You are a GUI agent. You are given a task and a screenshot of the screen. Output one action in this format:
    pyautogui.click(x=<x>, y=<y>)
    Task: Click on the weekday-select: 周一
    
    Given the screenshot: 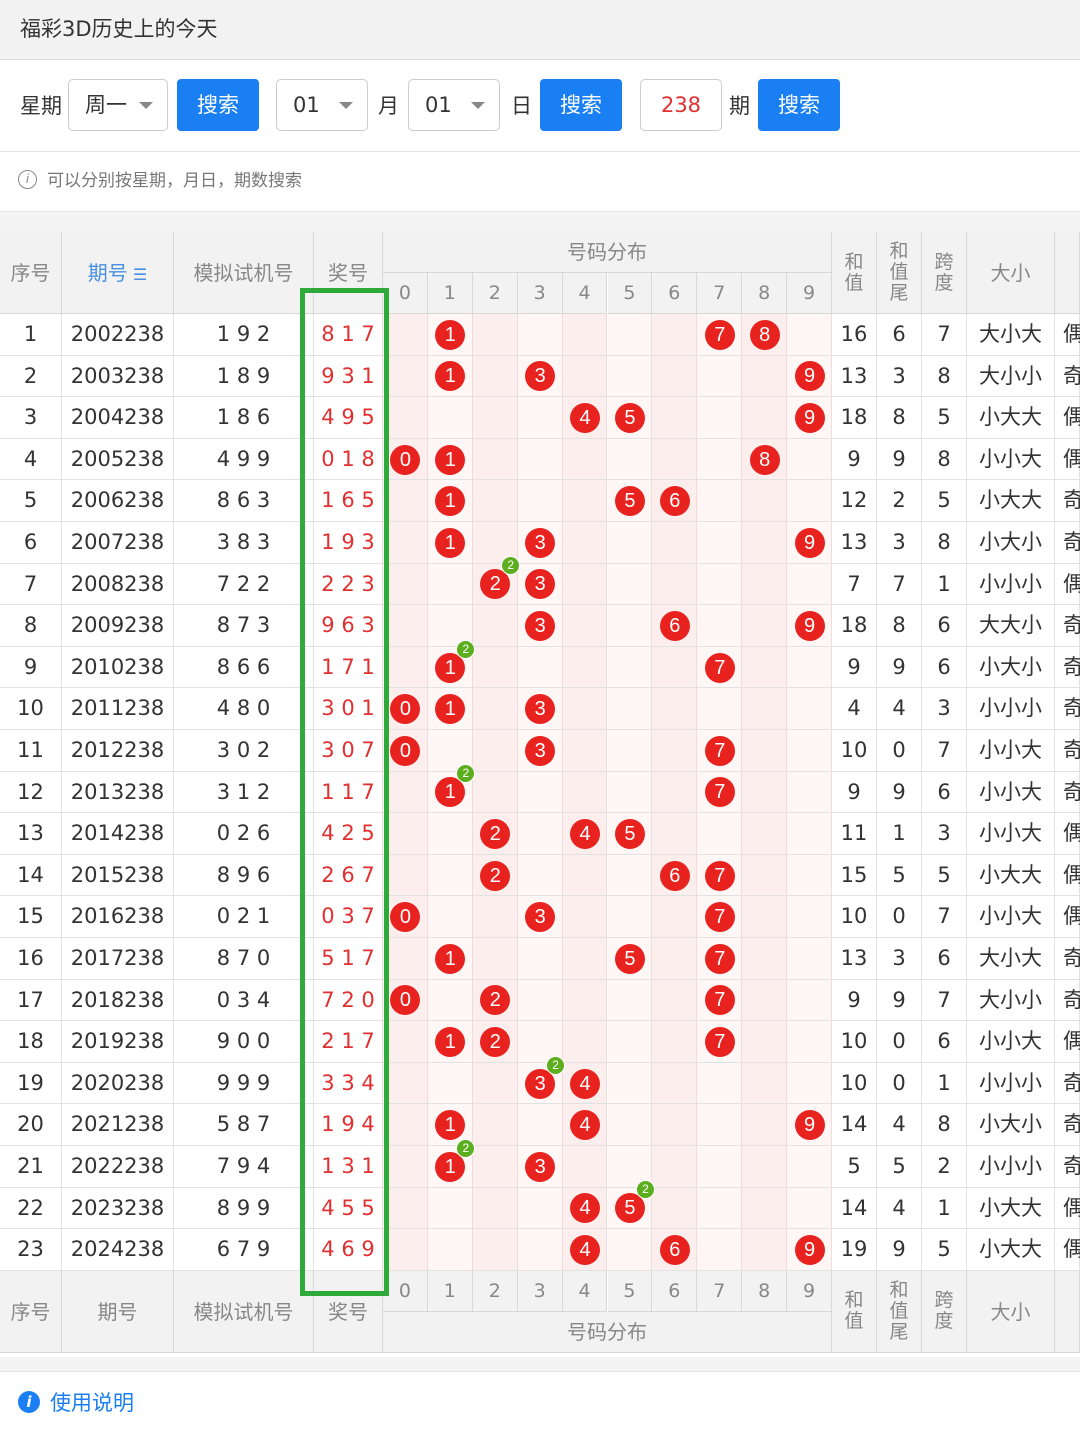 What is the action you would take?
    pyautogui.click(x=118, y=105)
    